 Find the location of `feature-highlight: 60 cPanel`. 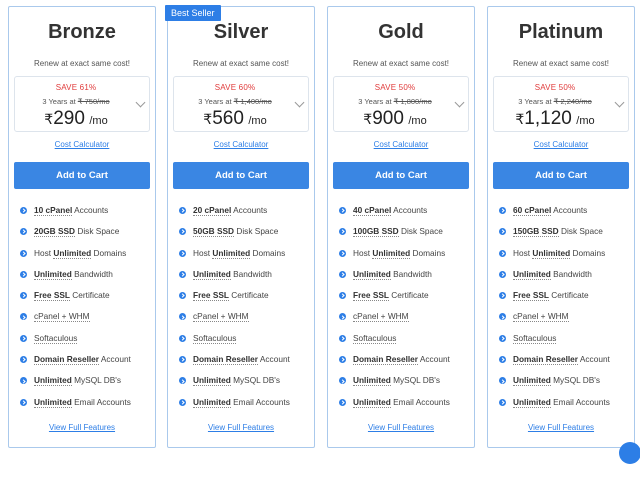

feature-highlight: 60 cPanel is located at coordinates (532, 210).